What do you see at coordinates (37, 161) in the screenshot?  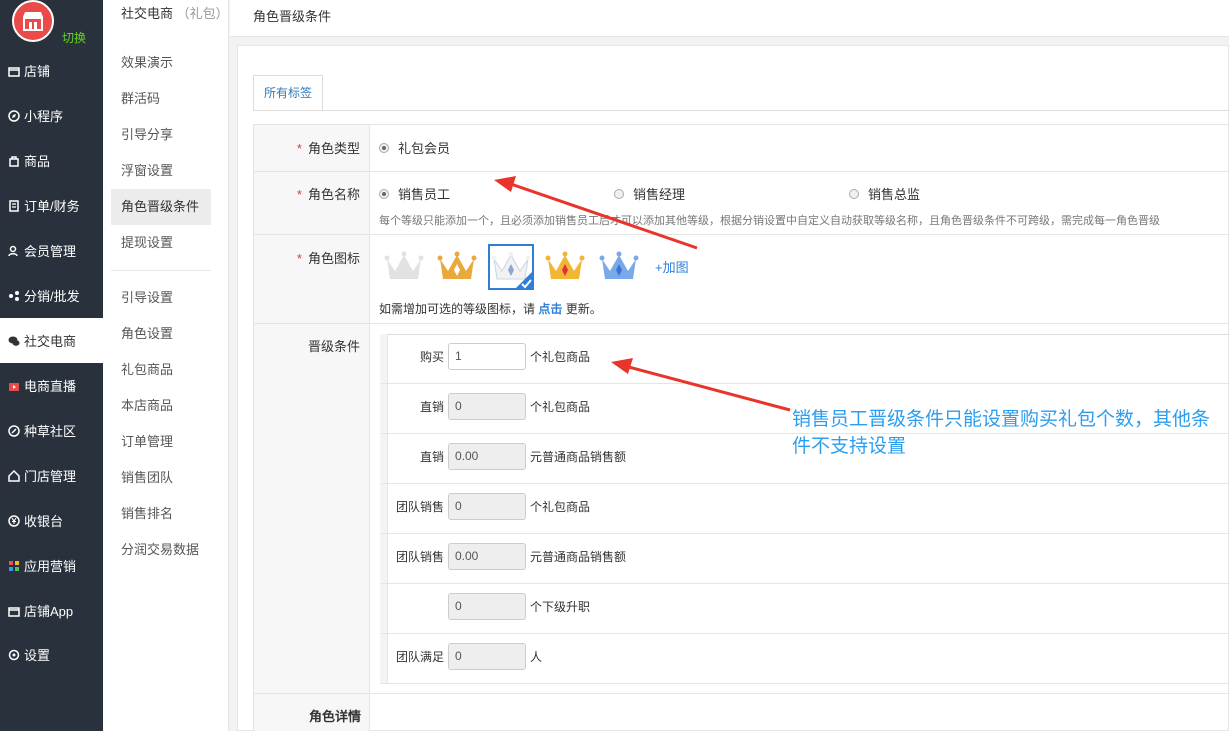 I see `sidebar-item-label: 商品` at bounding box center [37, 161].